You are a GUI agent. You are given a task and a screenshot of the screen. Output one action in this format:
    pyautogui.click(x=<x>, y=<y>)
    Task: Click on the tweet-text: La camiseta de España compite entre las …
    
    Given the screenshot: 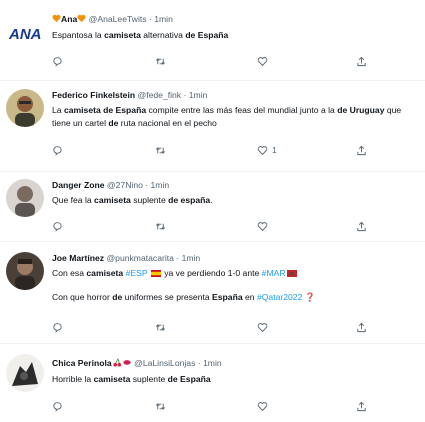 What is the action you would take?
    pyautogui.click(x=227, y=116)
    